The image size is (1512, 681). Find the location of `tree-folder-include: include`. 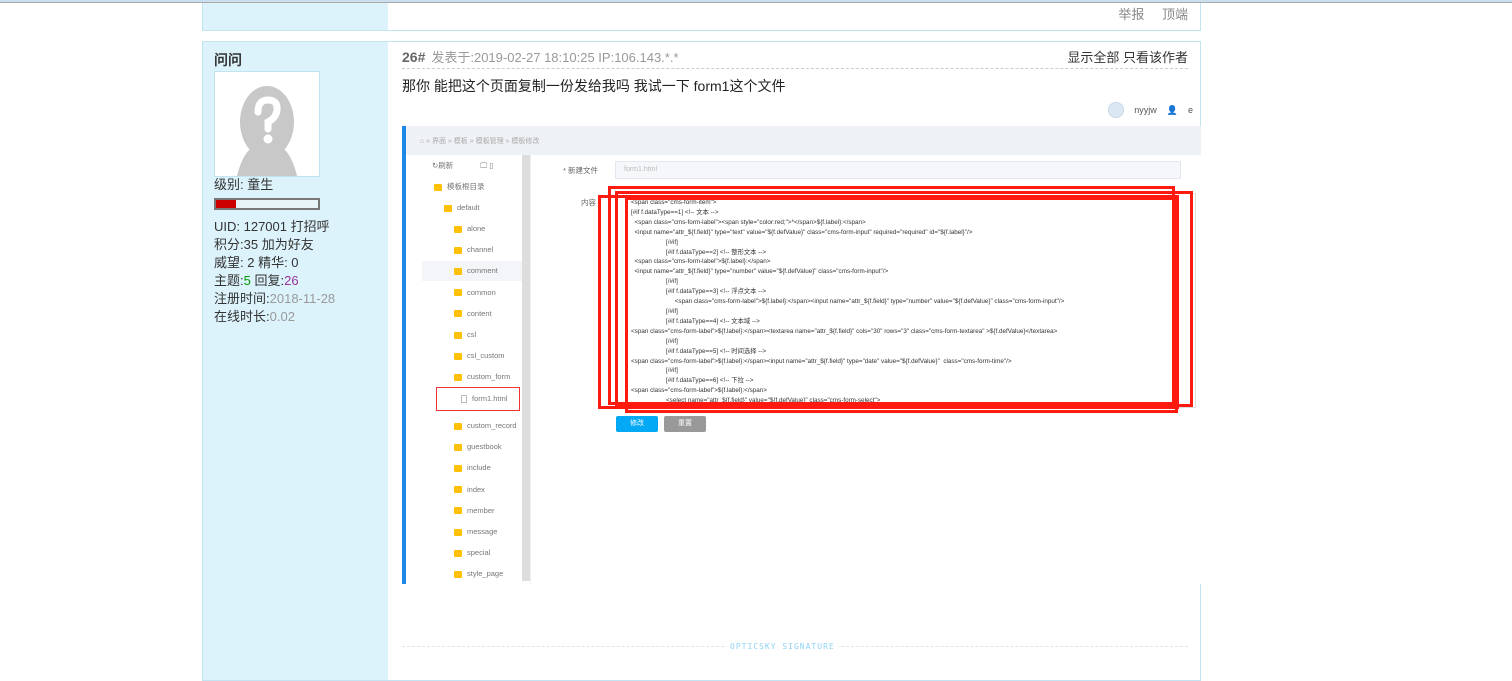

tree-folder-include: include is located at coordinates (472, 468).